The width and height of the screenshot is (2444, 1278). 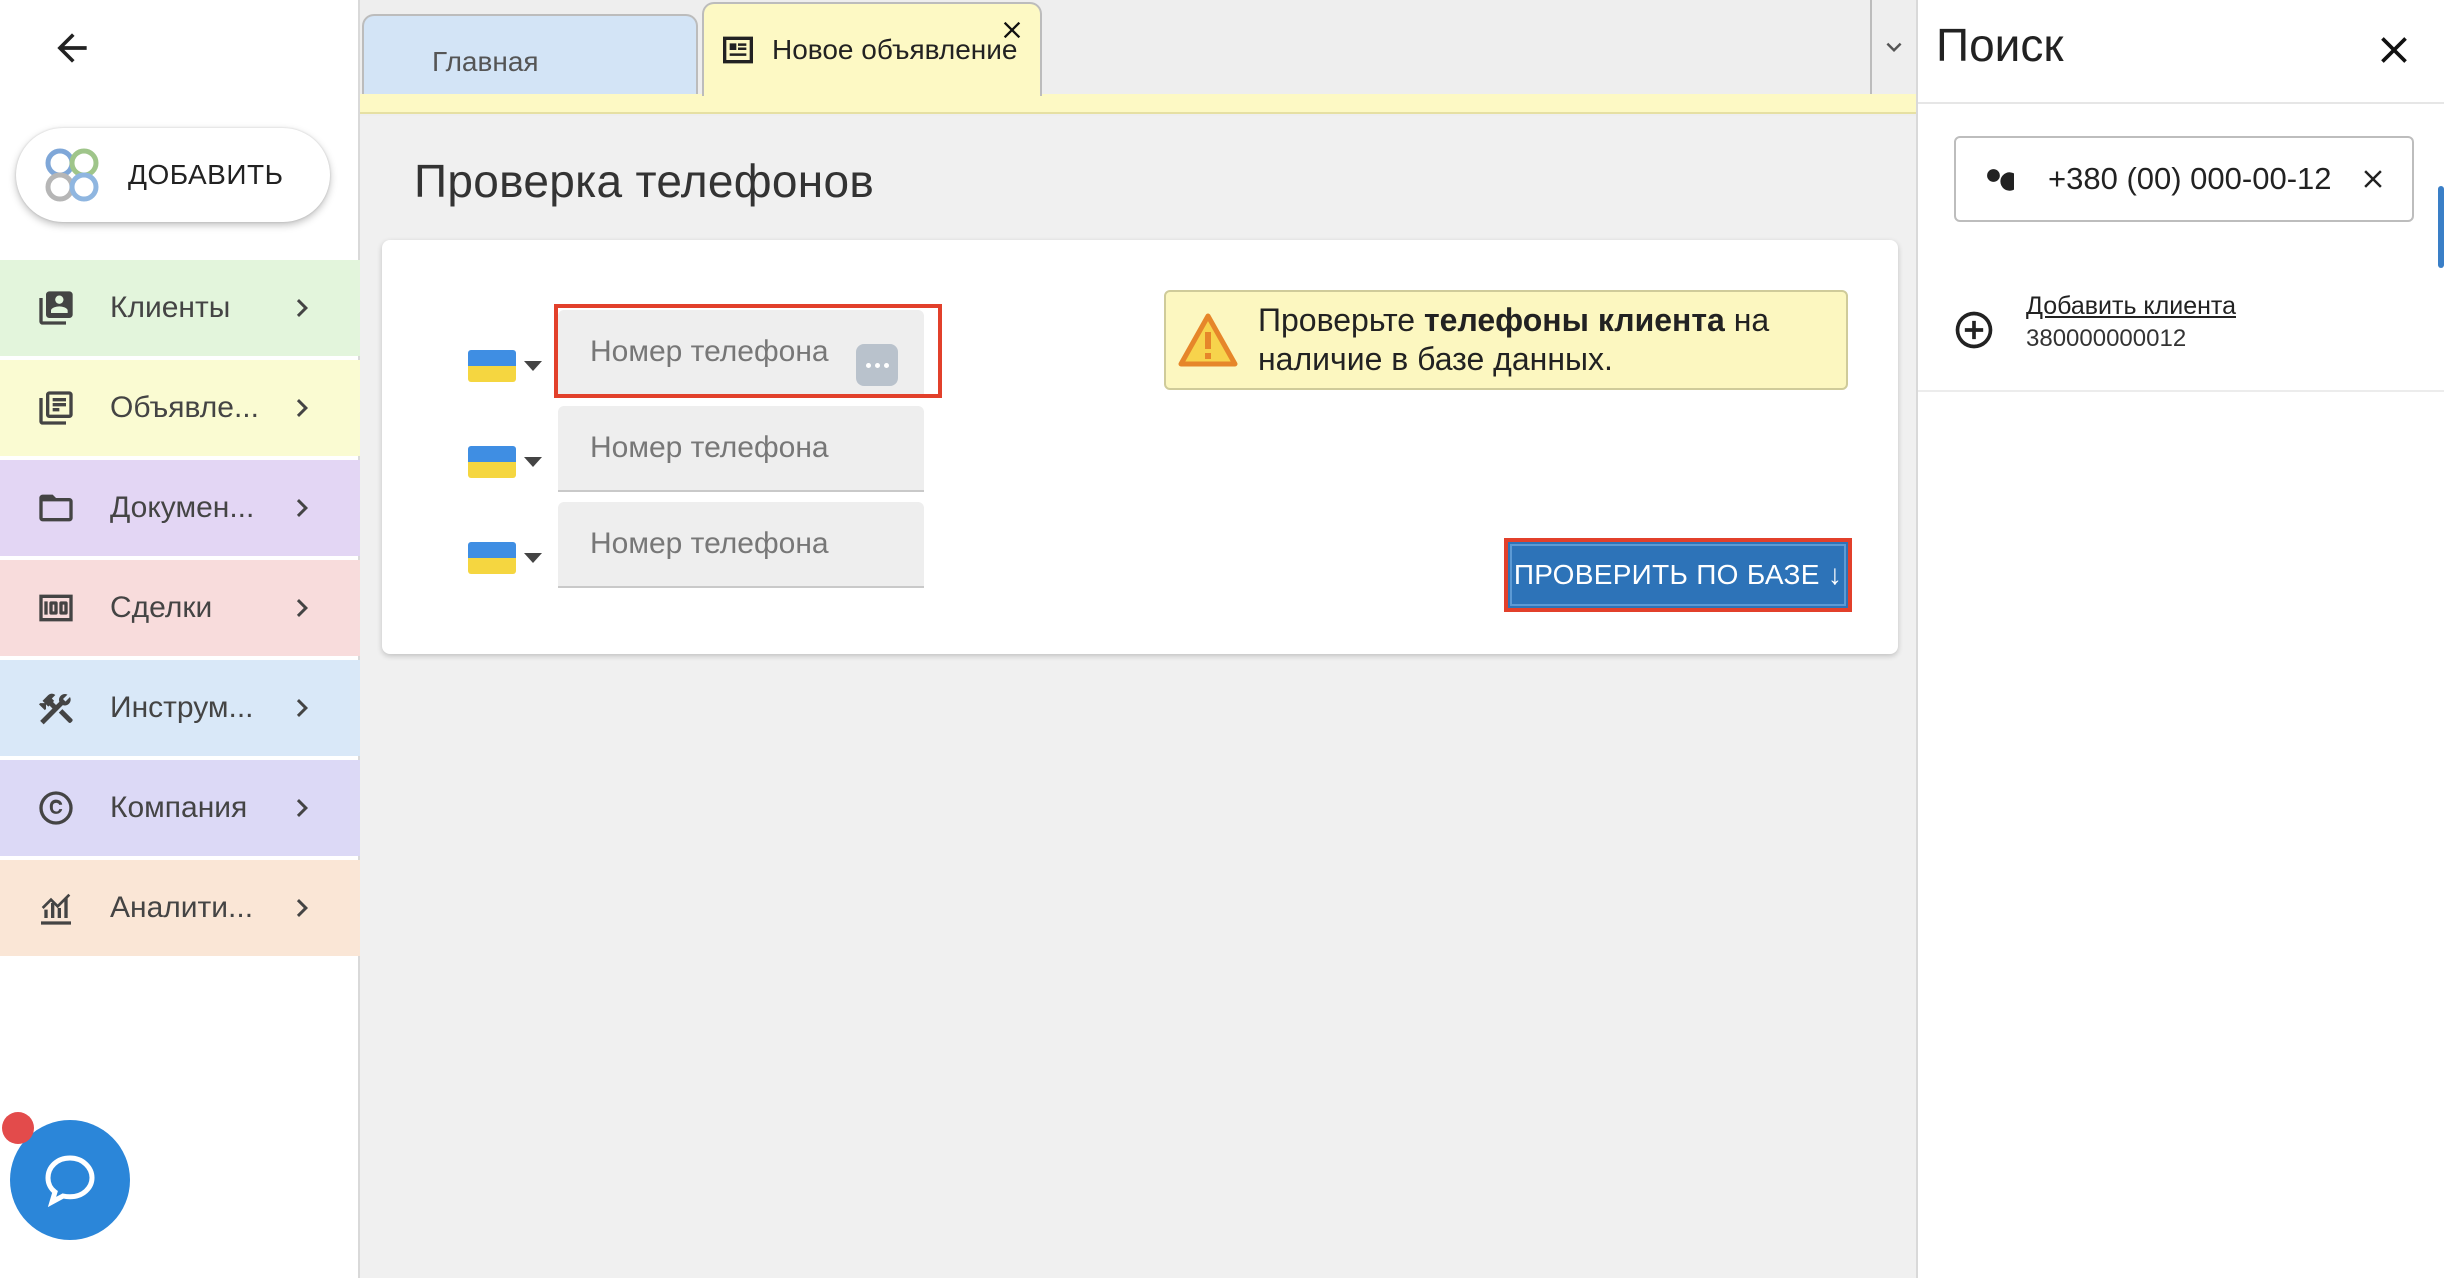 I want to click on chat-bubble-icon, so click(x=70, y=1181).